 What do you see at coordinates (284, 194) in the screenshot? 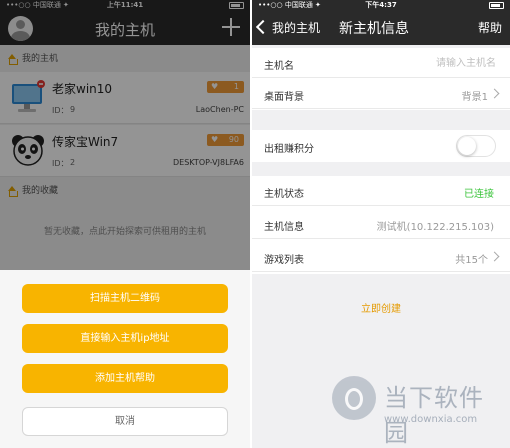
I see `status-label: 主机状态` at bounding box center [284, 194].